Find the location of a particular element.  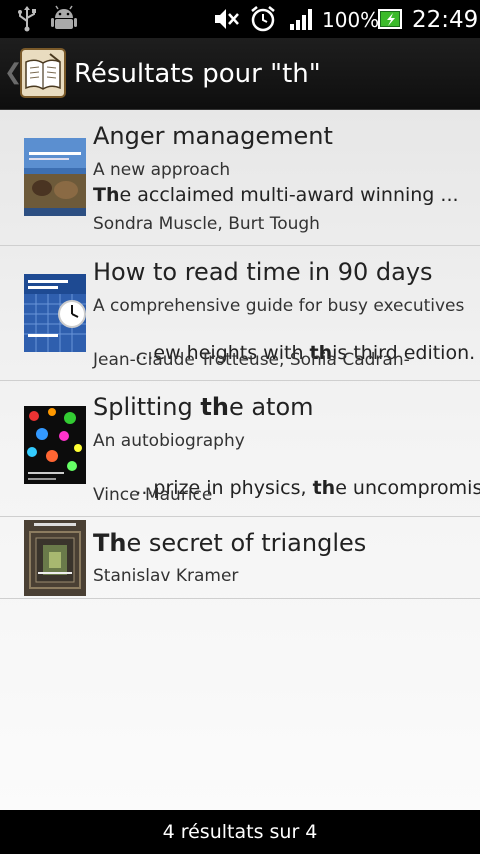

result-authors: Jean-Claude Trotteuse, Sonia Cadran- is located at coordinates (251, 360).